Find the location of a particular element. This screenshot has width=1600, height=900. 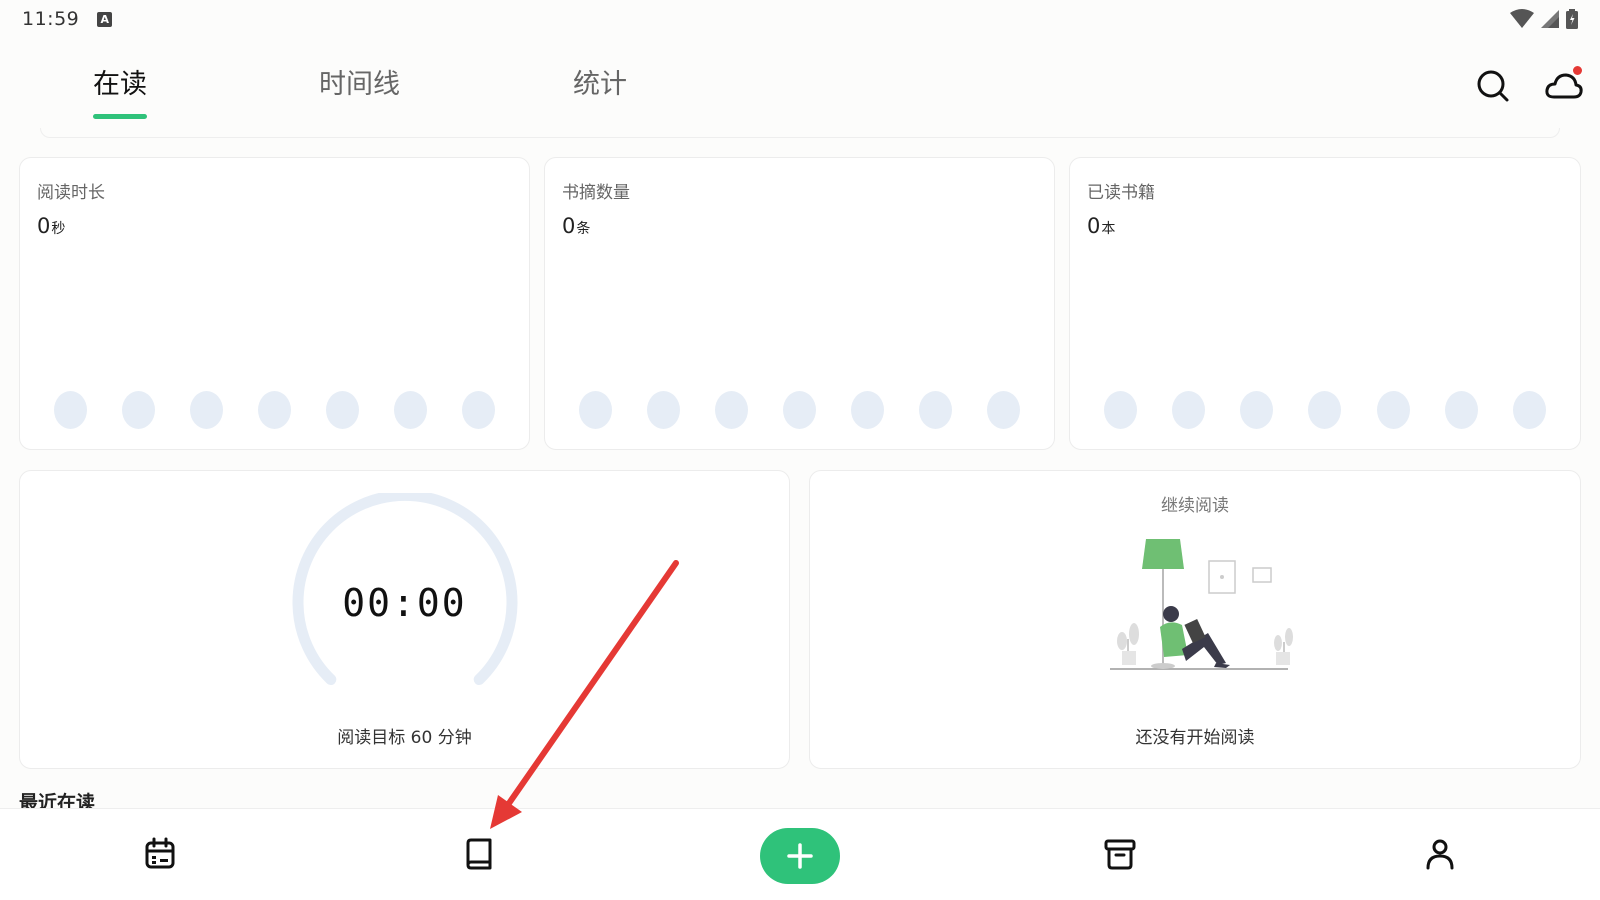

empty-state-text: 还没有开始阅读 is located at coordinates (1195, 738).